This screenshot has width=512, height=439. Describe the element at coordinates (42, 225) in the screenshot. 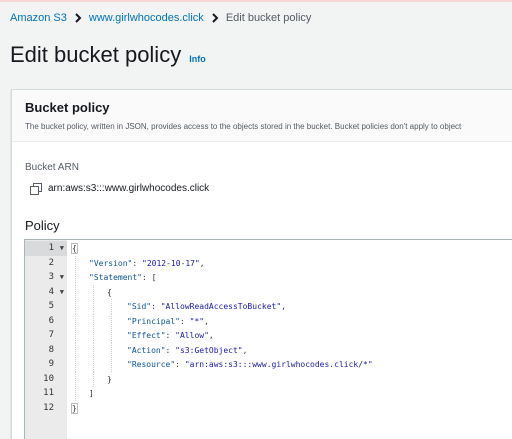

I see `policy-label: Policy` at that location.